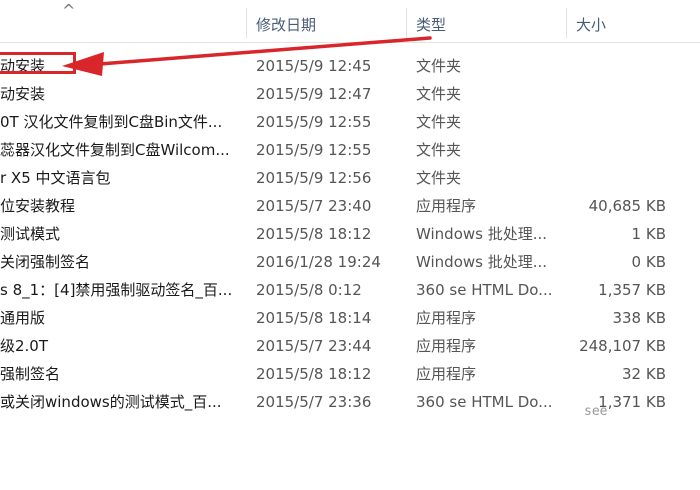 The width and height of the screenshot is (700, 490). Describe the element at coordinates (23, 94) in the screenshot. I see `file-name: 动安装` at that location.